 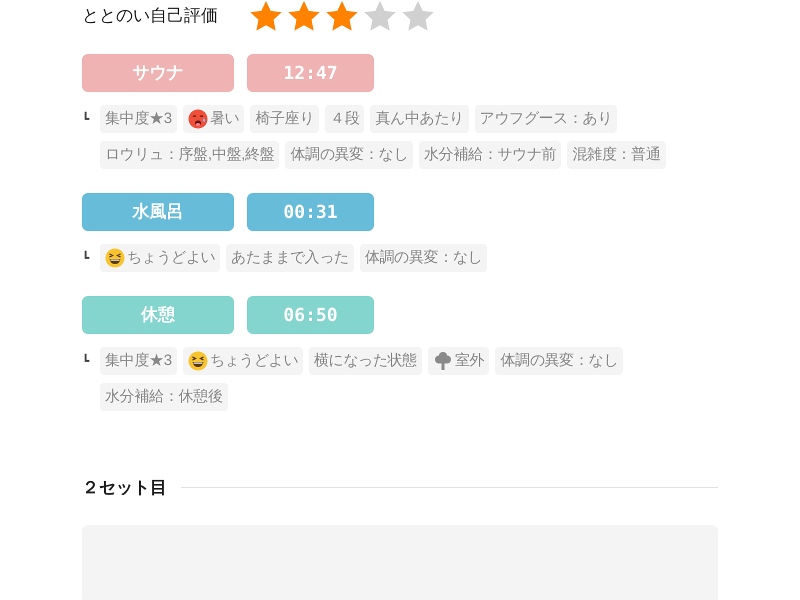 I want to click on step-time-label: 06:50, so click(x=310, y=315).